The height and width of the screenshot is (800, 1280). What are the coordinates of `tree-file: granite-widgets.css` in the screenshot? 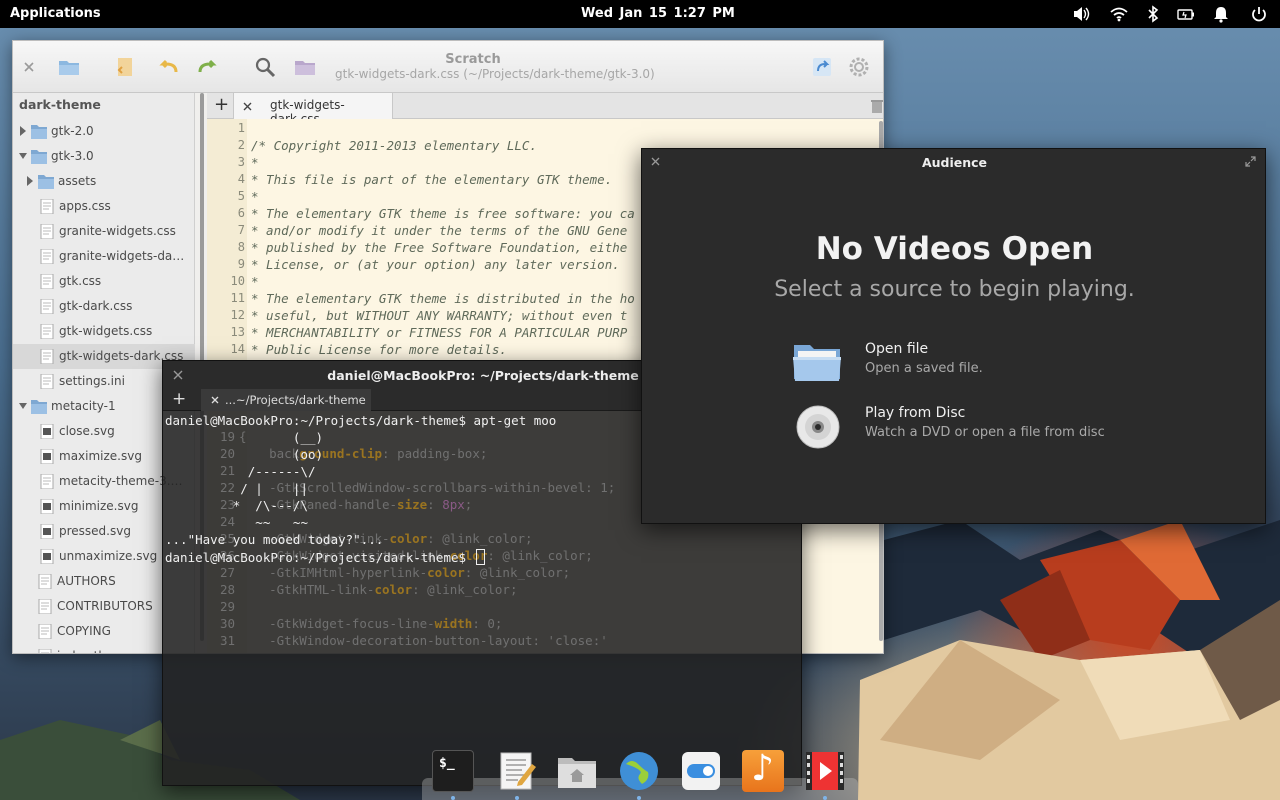 It's located at (104, 231).